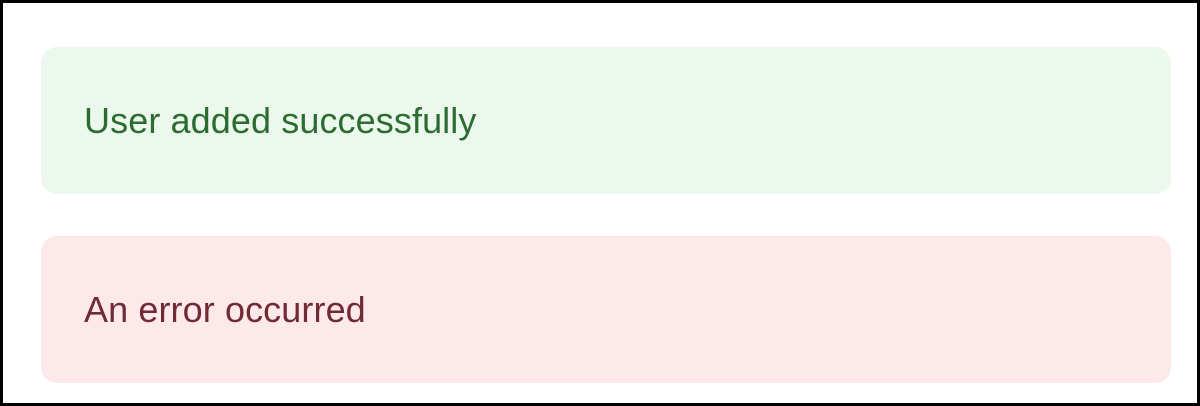 This screenshot has width=1200, height=406. I want to click on error-alert-message: An error occurred, so click(225, 309).